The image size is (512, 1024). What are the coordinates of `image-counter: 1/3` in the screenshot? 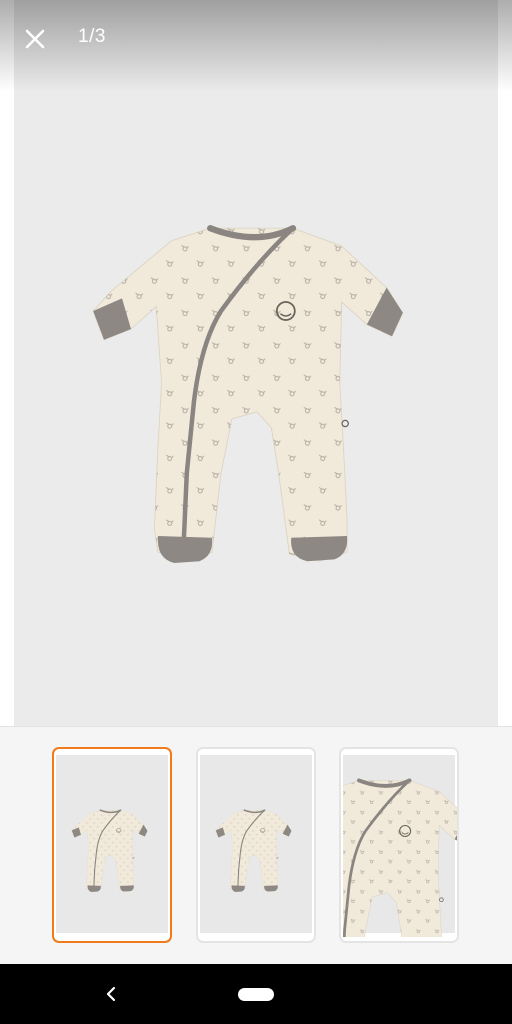 It's located at (92, 36).